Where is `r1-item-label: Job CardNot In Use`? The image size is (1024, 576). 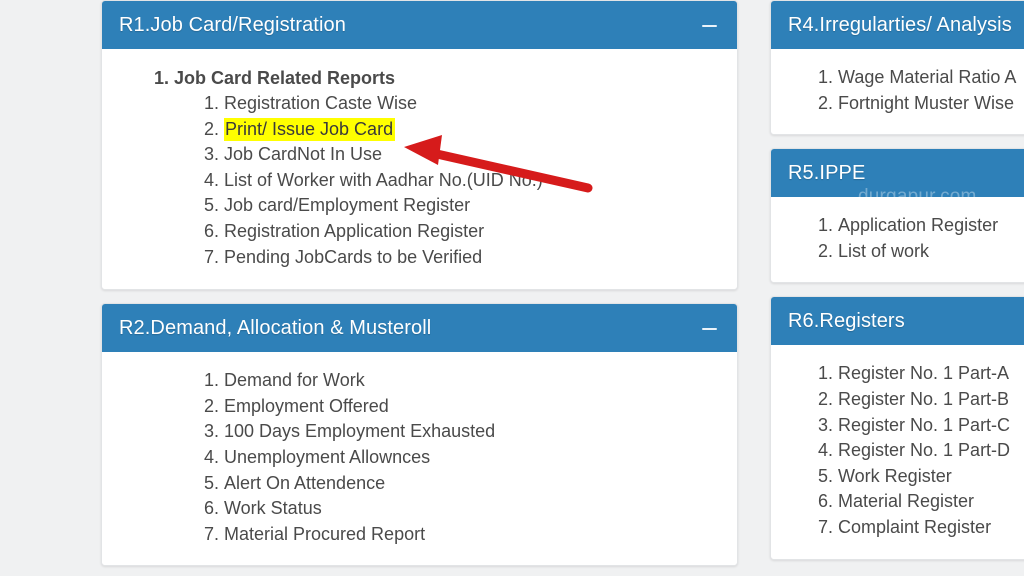 r1-item-label: Job CardNot In Use is located at coordinates (303, 154).